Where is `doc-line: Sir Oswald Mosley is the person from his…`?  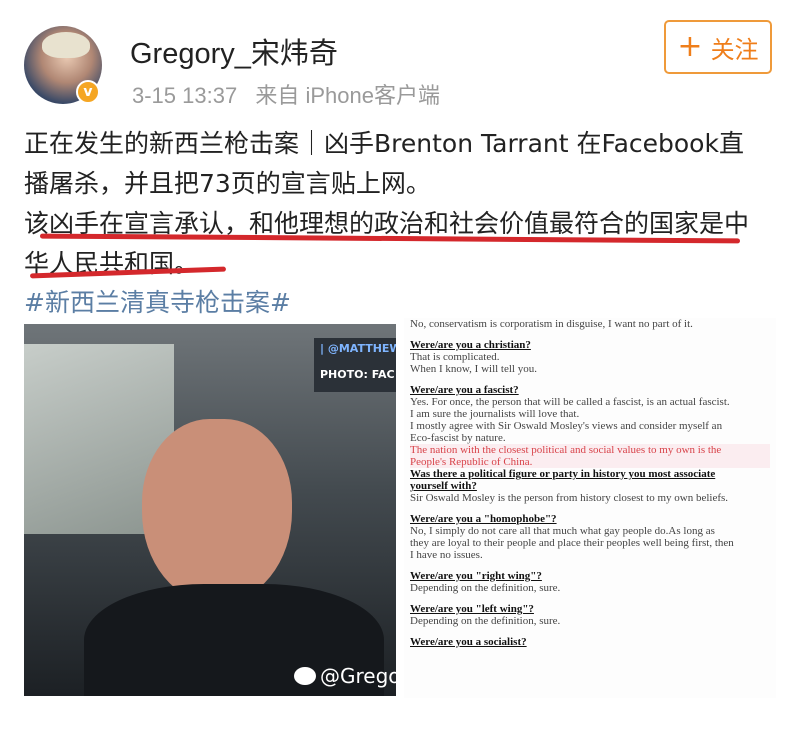 doc-line: Sir Oswald Mosley is the person from his… is located at coordinates (569, 498).